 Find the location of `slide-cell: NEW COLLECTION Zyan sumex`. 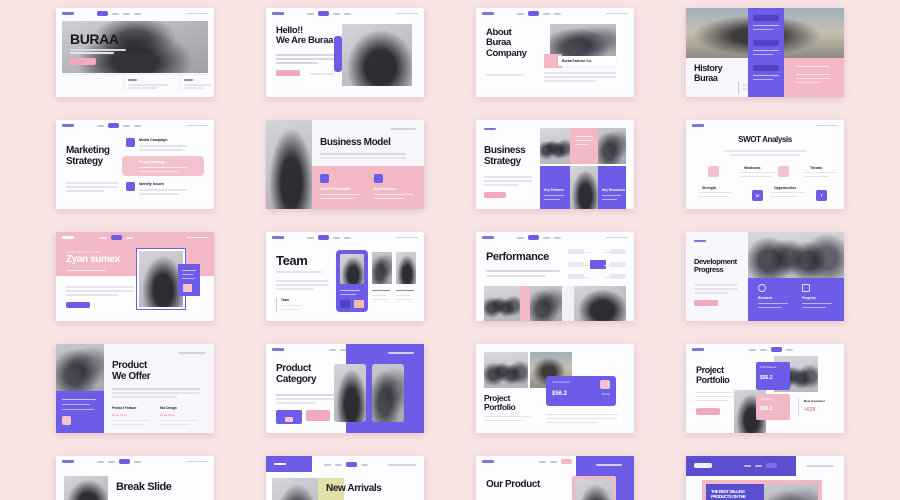

slide-cell: NEW COLLECTION Zyan sumex is located at coordinates (135, 288).